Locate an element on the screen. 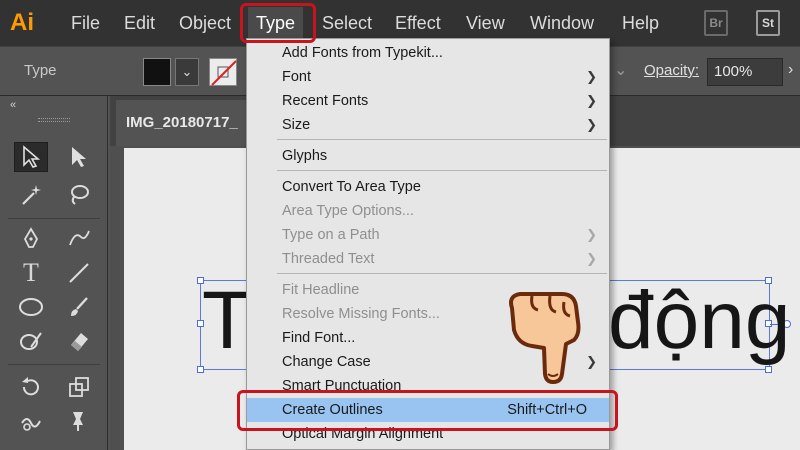 The height and width of the screenshot is (450, 800). lasso-tool-icon is located at coordinates (79, 195).